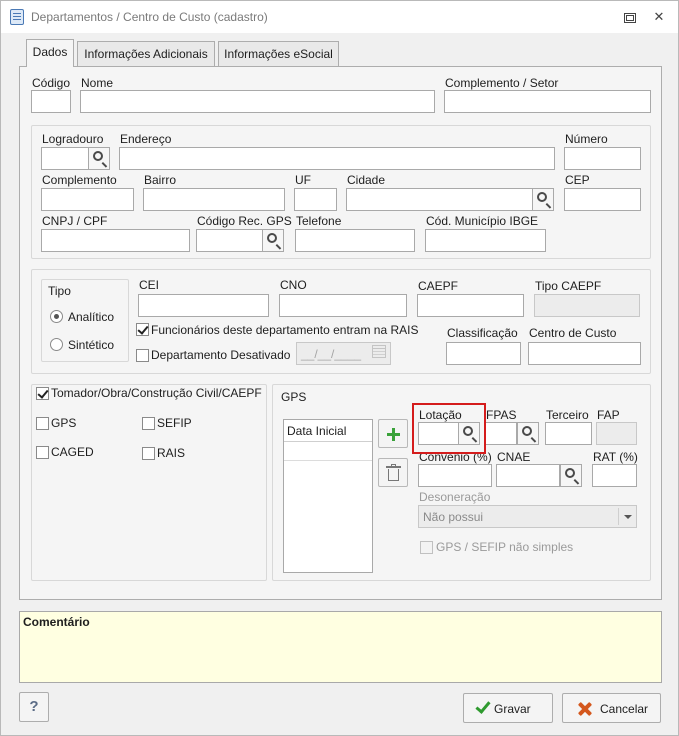  I want to click on data-desativacao-mask: __/__/____, so click(331, 354).